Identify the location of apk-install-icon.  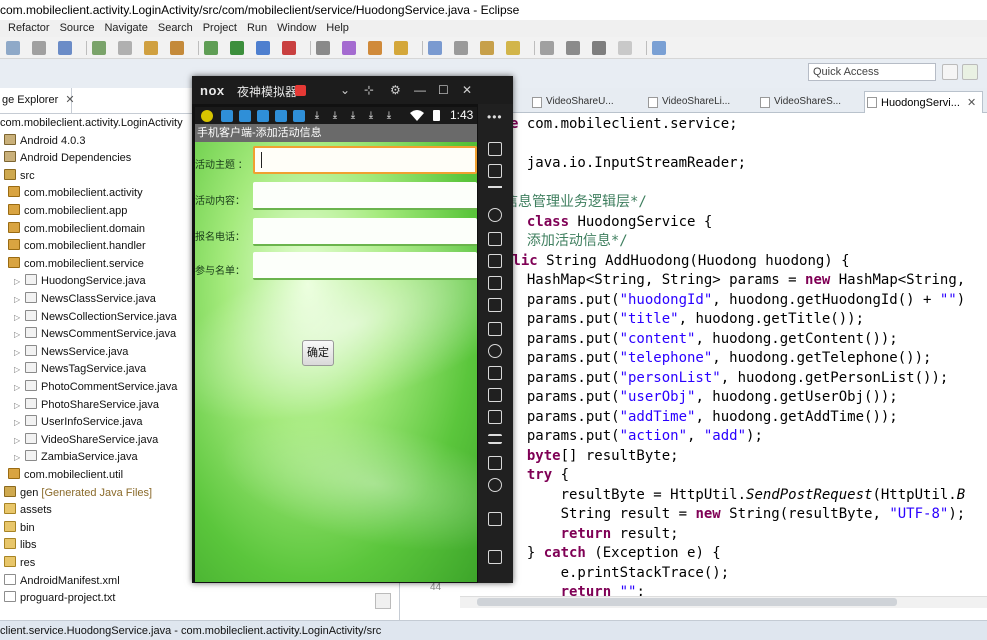
(495, 329).